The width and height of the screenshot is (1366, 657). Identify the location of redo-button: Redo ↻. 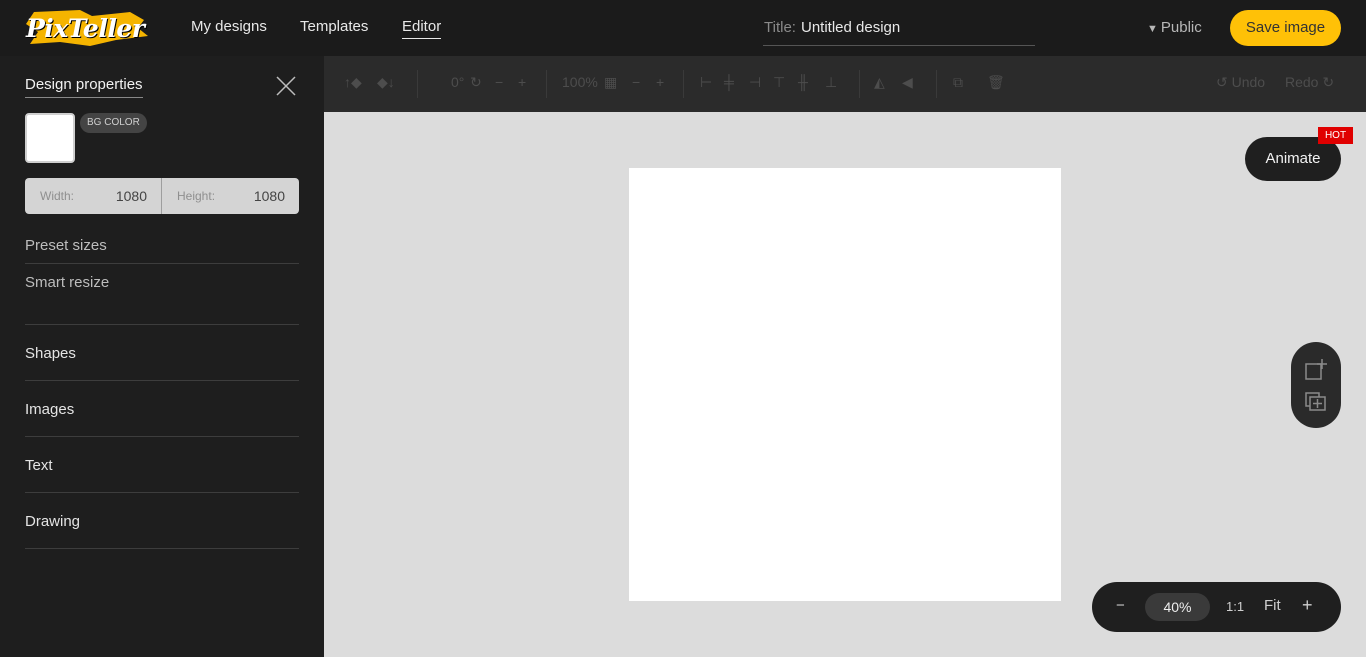
(1309, 82).